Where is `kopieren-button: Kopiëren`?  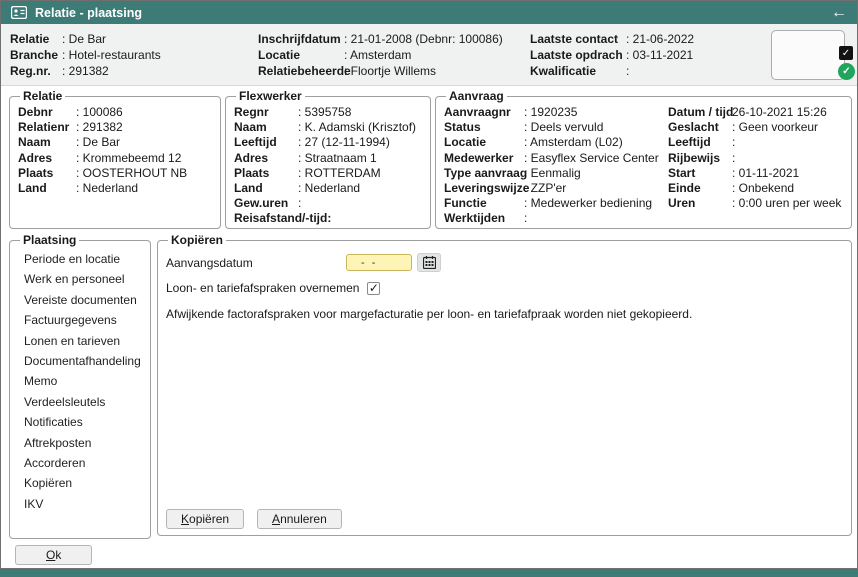
kopieren-button: Kopiëren is located at coordinates (205, 519).